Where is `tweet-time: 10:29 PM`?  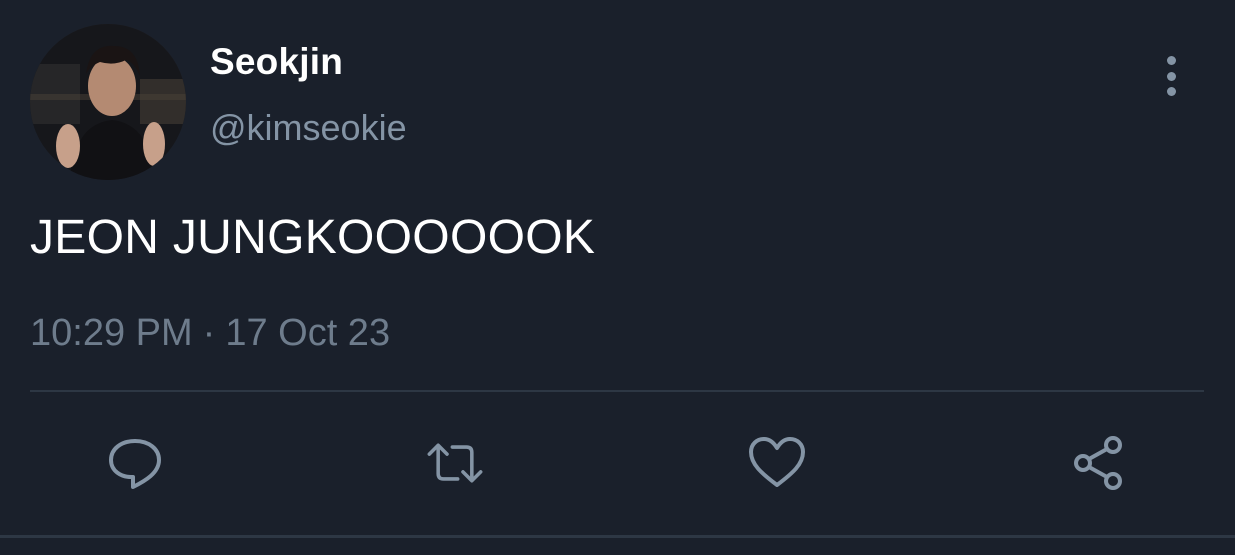
tweet-time: 10:29 PM is located at coordinates (111, 333).